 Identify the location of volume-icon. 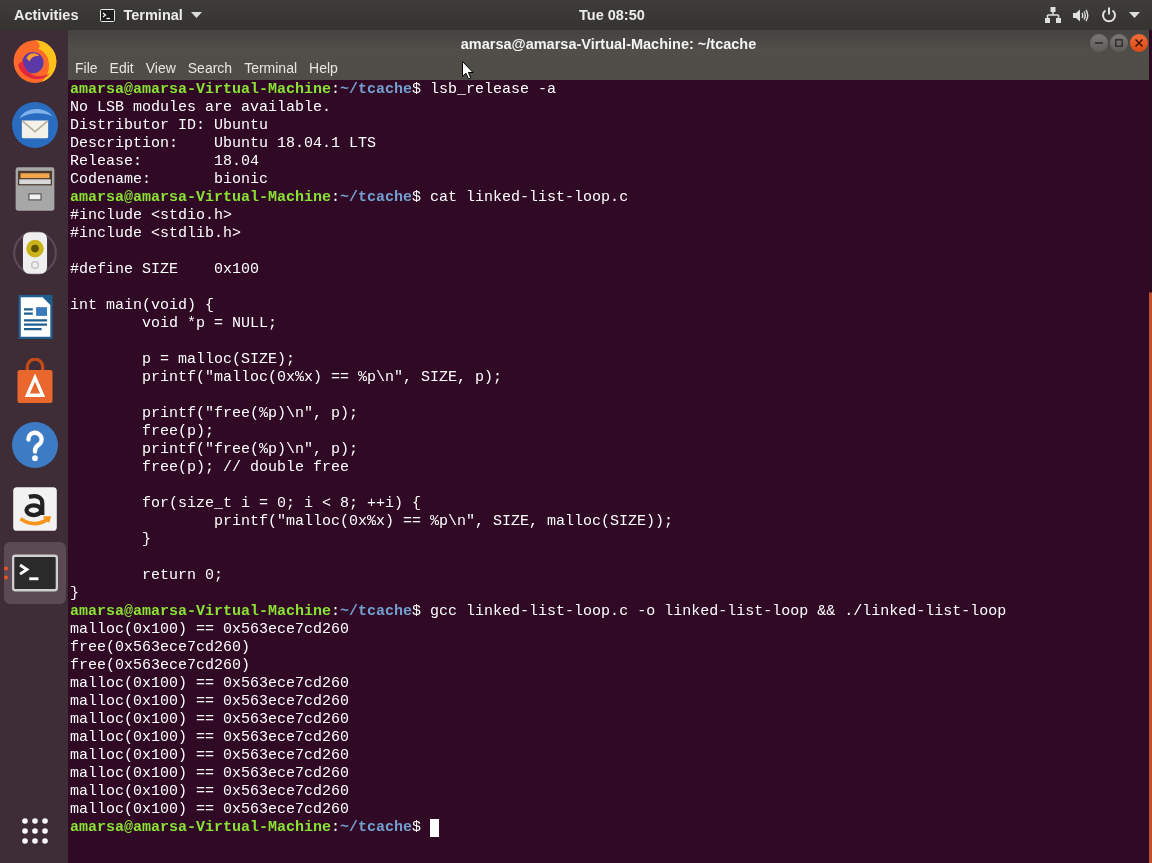
(1081, 15).